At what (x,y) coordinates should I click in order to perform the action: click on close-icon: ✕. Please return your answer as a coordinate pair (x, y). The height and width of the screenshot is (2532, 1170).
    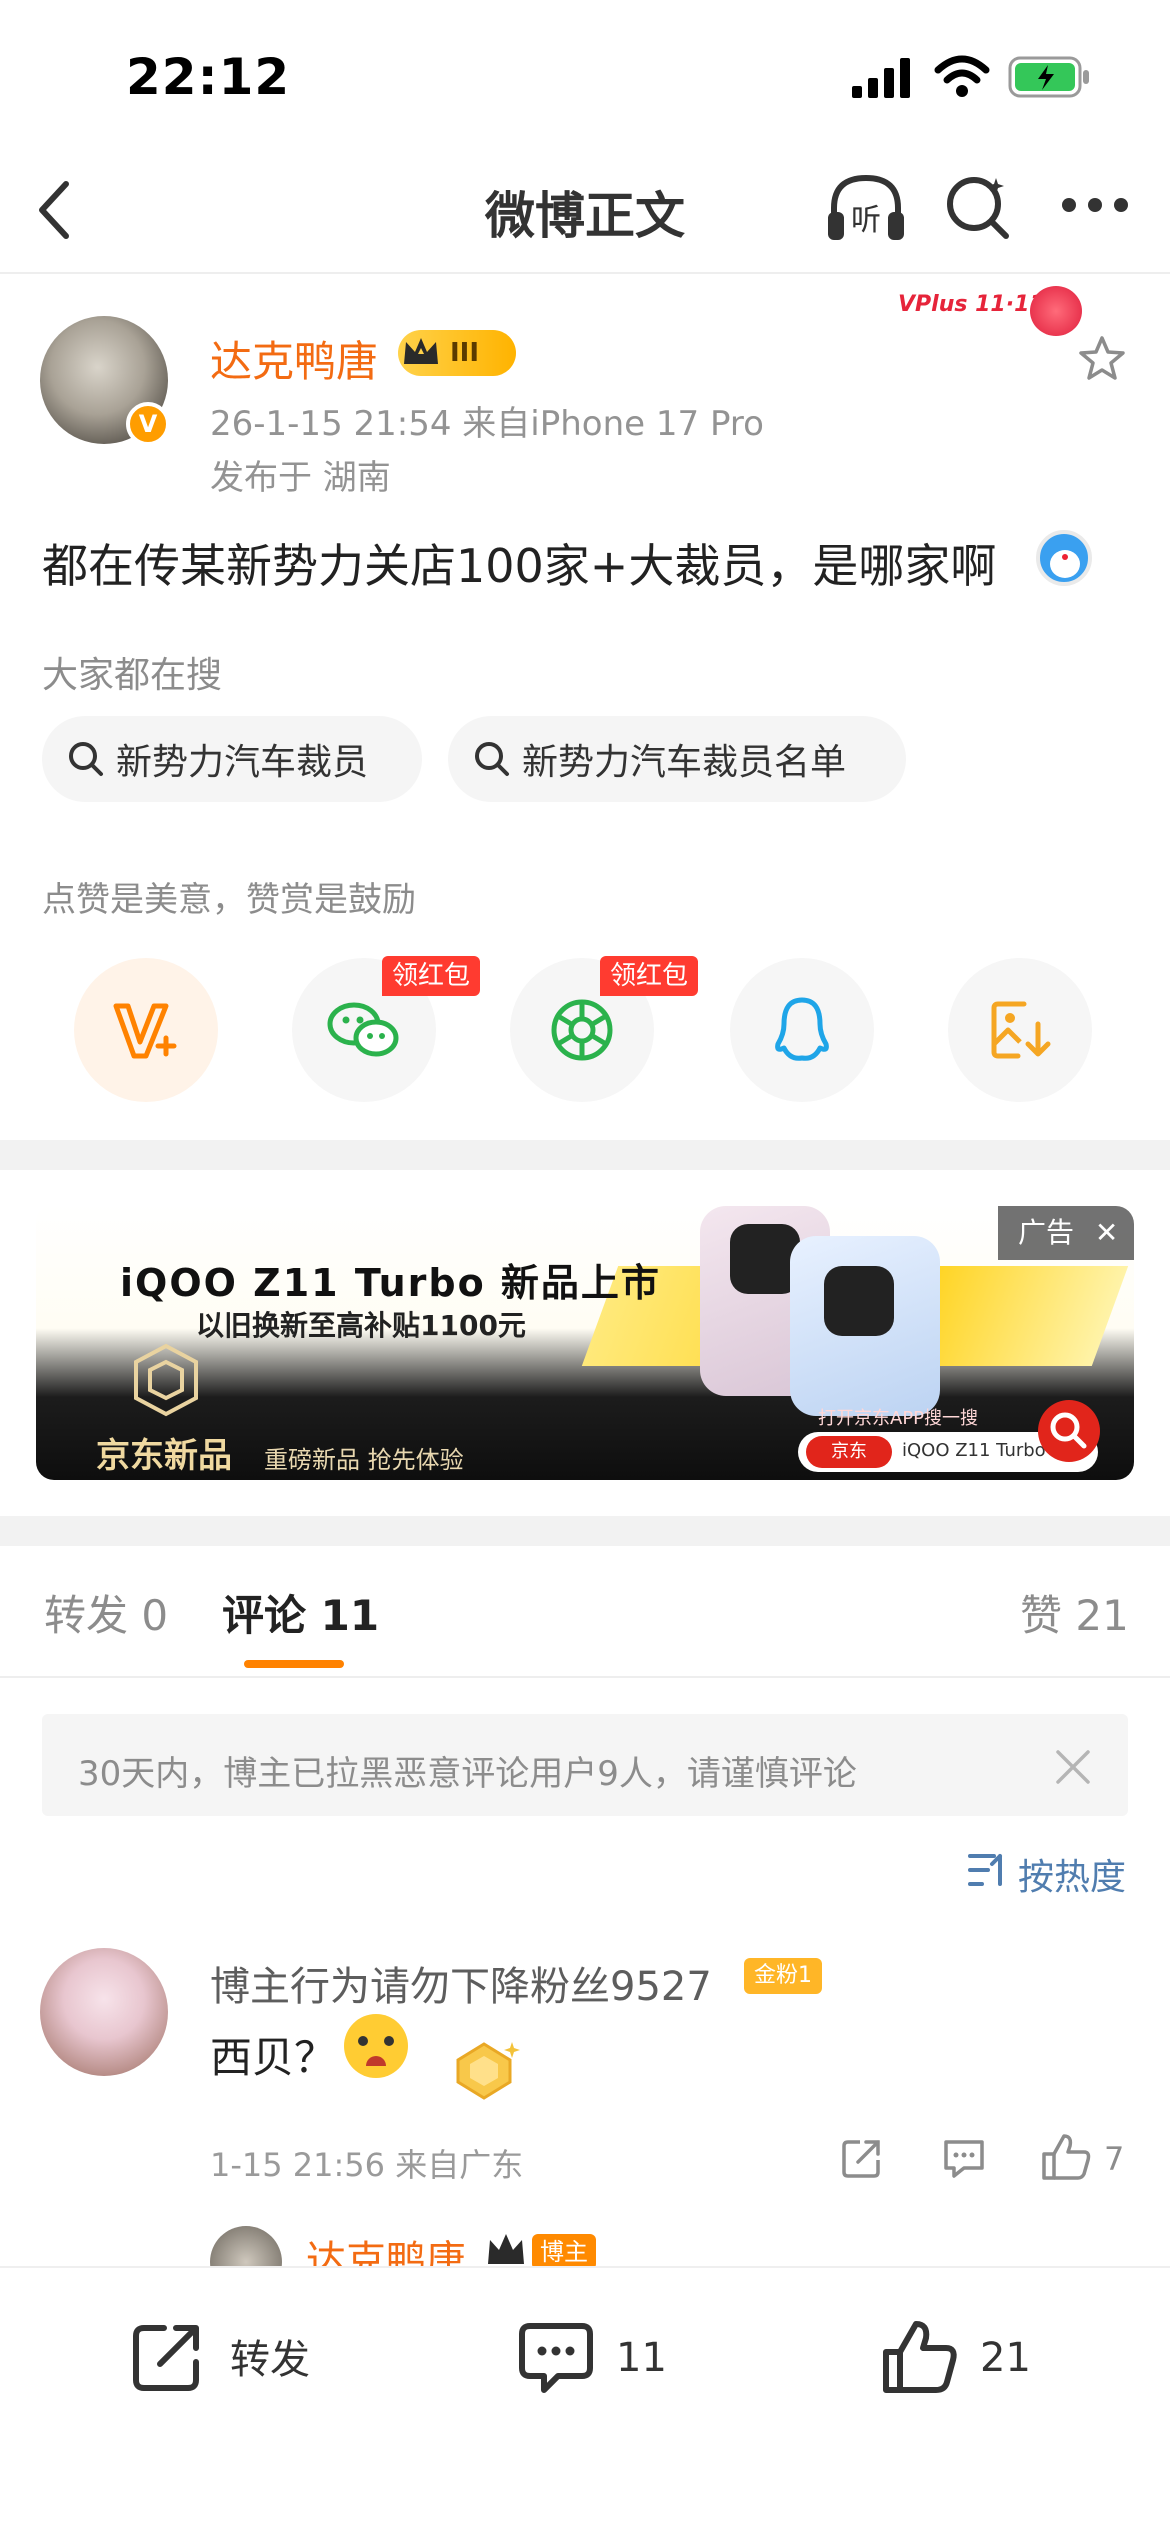
    Looking at the image, I should click on (1106, 1232).